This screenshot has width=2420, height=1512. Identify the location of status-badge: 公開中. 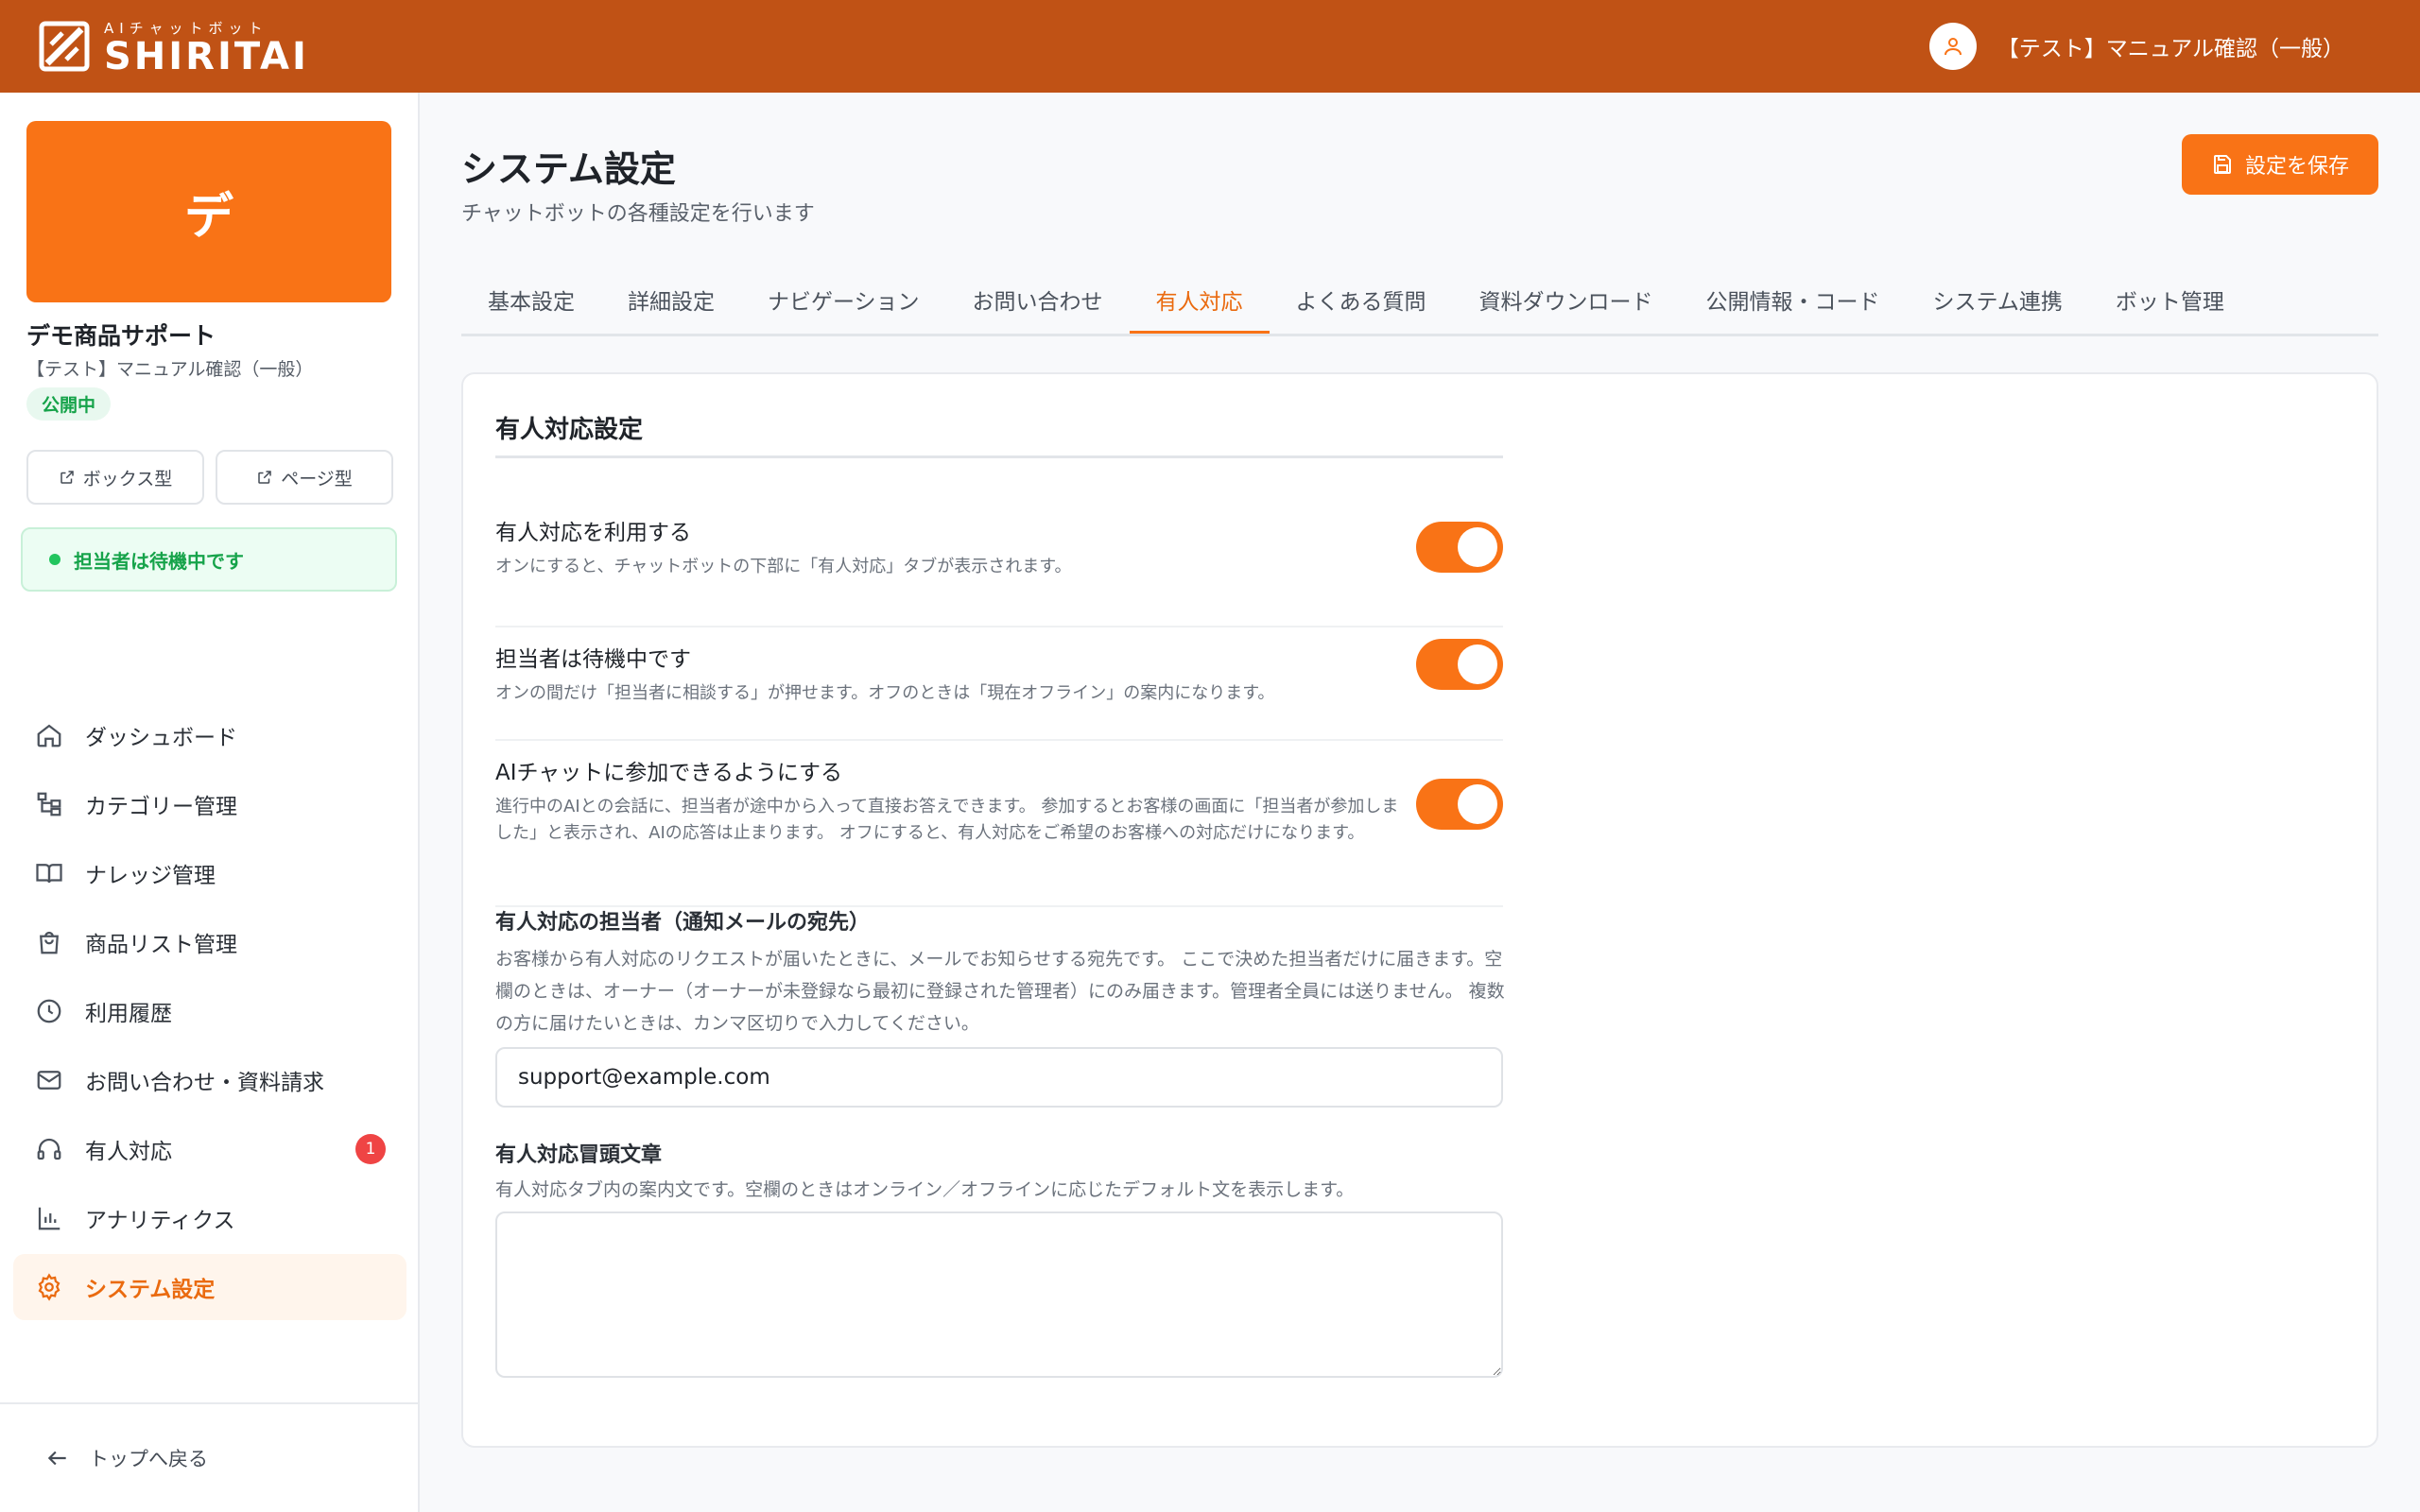
(69, 404).